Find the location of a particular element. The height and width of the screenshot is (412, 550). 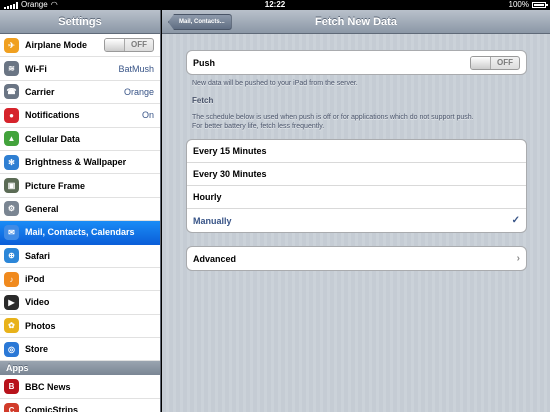

video-icon: ▶ is located at coordinates (11, 302).